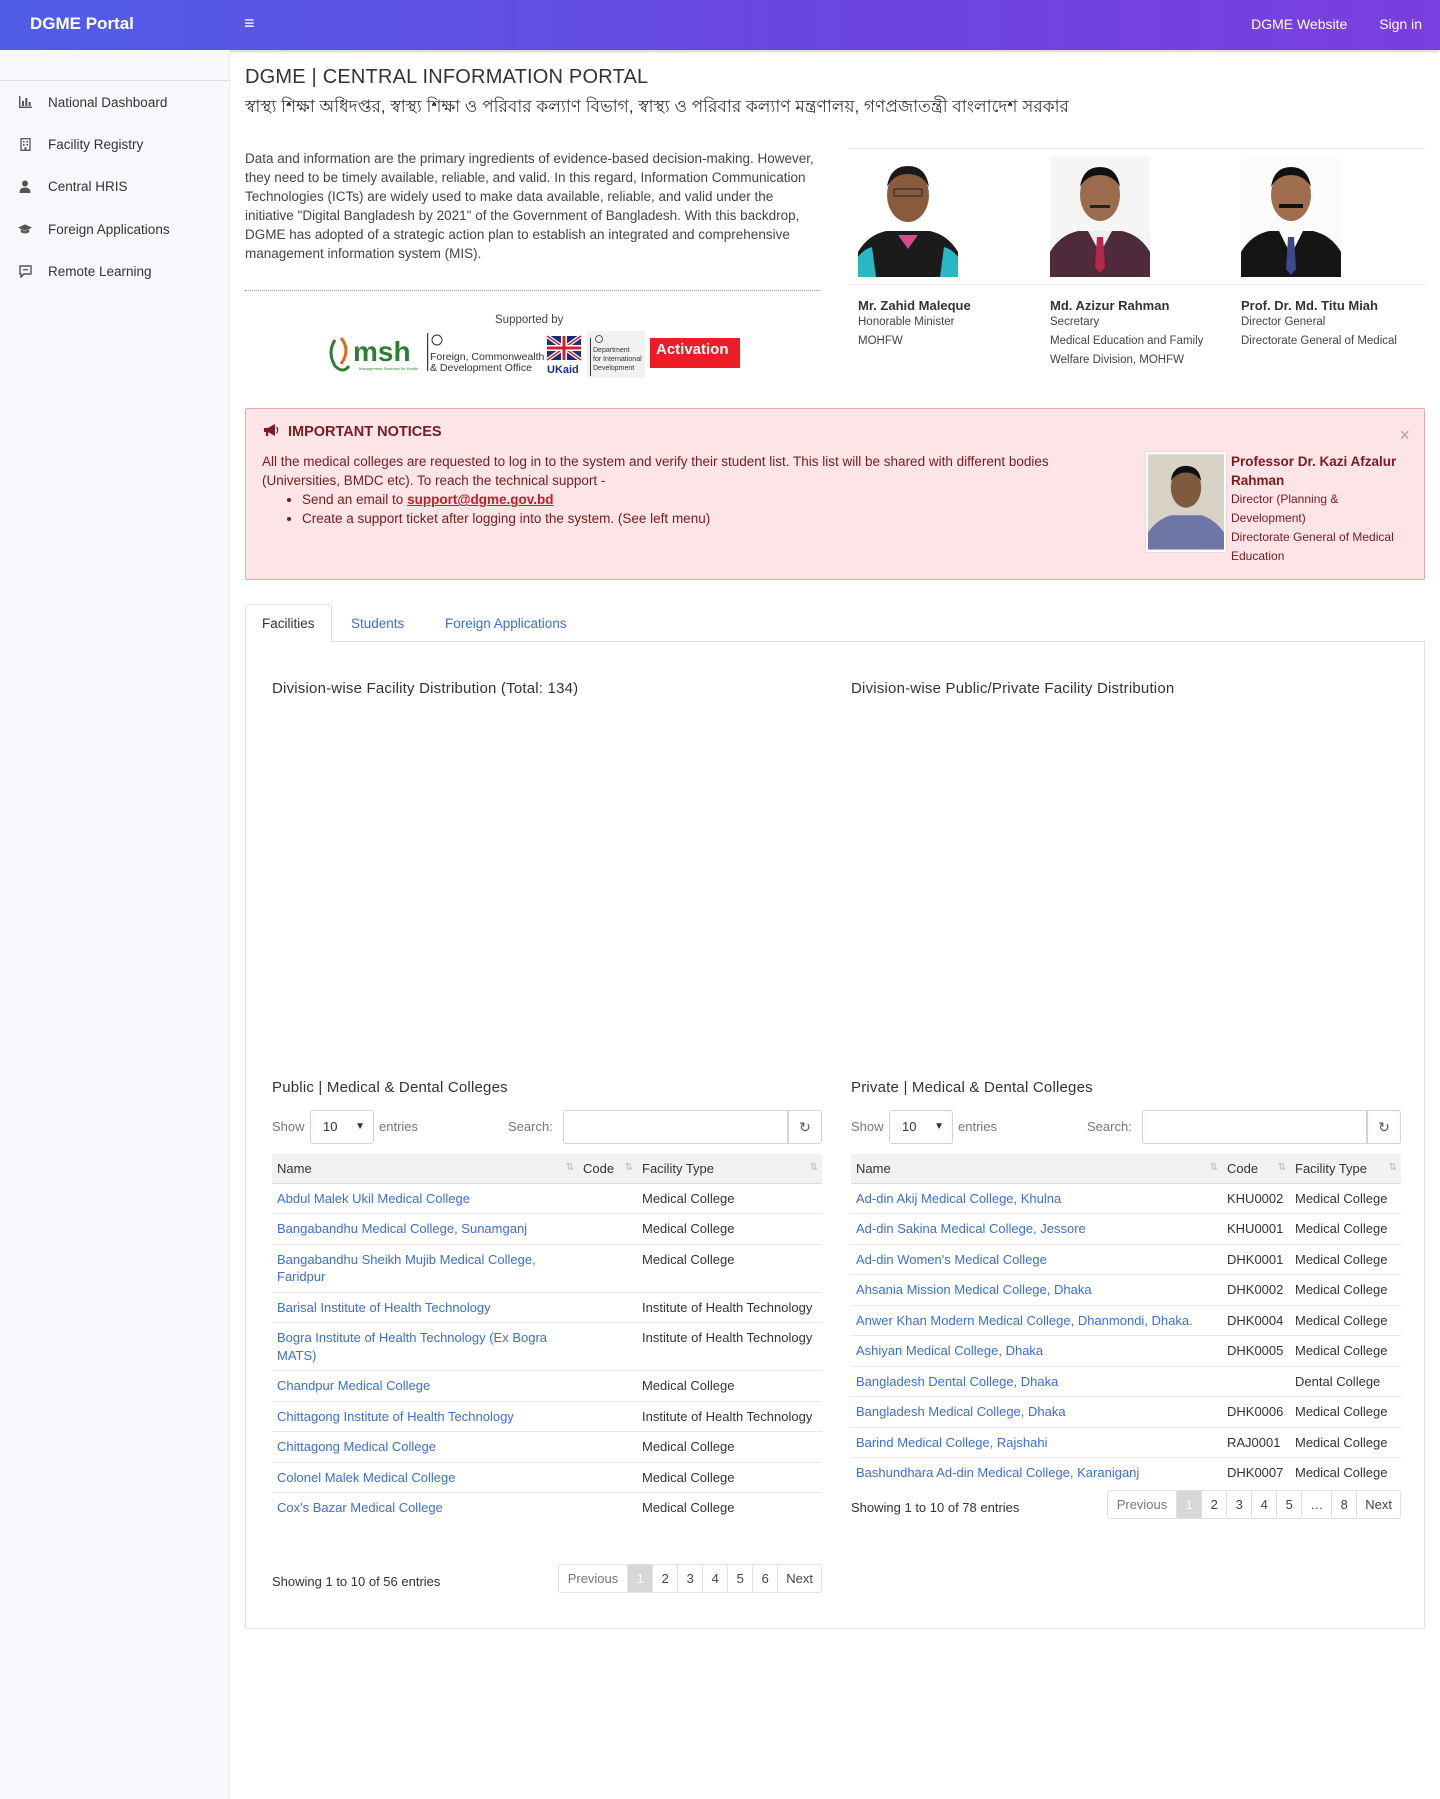  What do you see at coordinates (82, 24) in the screenshot?
I see `brand-link: DGME Portal` at bounding box center [82, 24].